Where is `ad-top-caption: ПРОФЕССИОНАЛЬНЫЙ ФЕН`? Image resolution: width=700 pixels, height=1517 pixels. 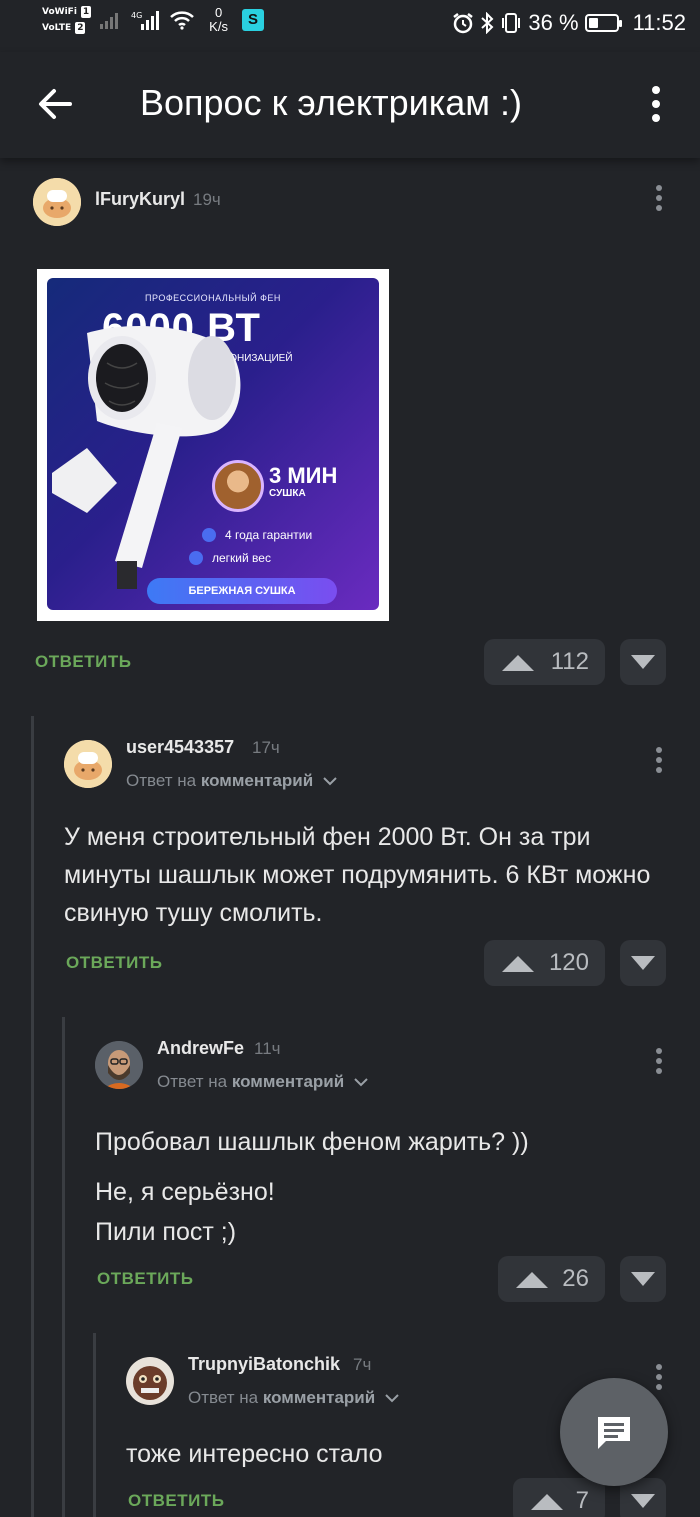 ad-top-caption: ПРОФЕССИОНАЛЬНЫЙ ФЕН is located at coordinates (213, 298).